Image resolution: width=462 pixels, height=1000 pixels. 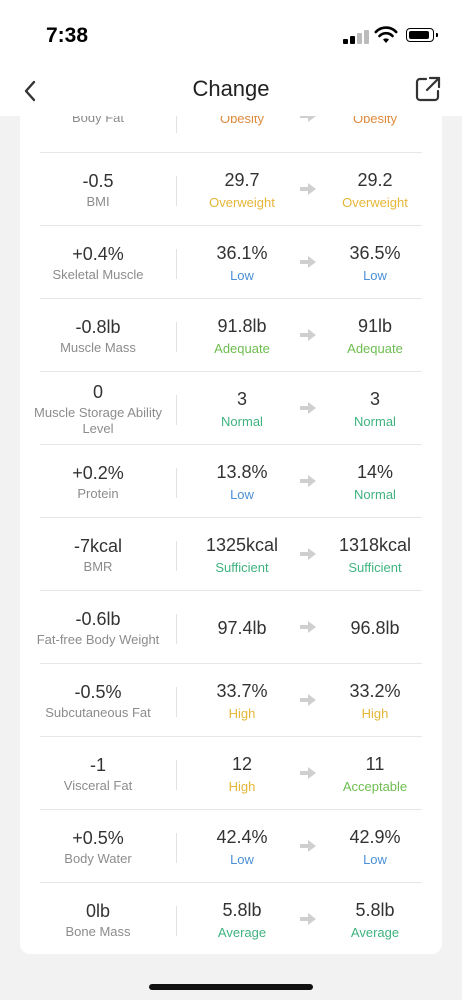 What do you see at coordinates (374, 399) in the screenshot?
I see `after-value: 3` at bounding box center [374, 399].